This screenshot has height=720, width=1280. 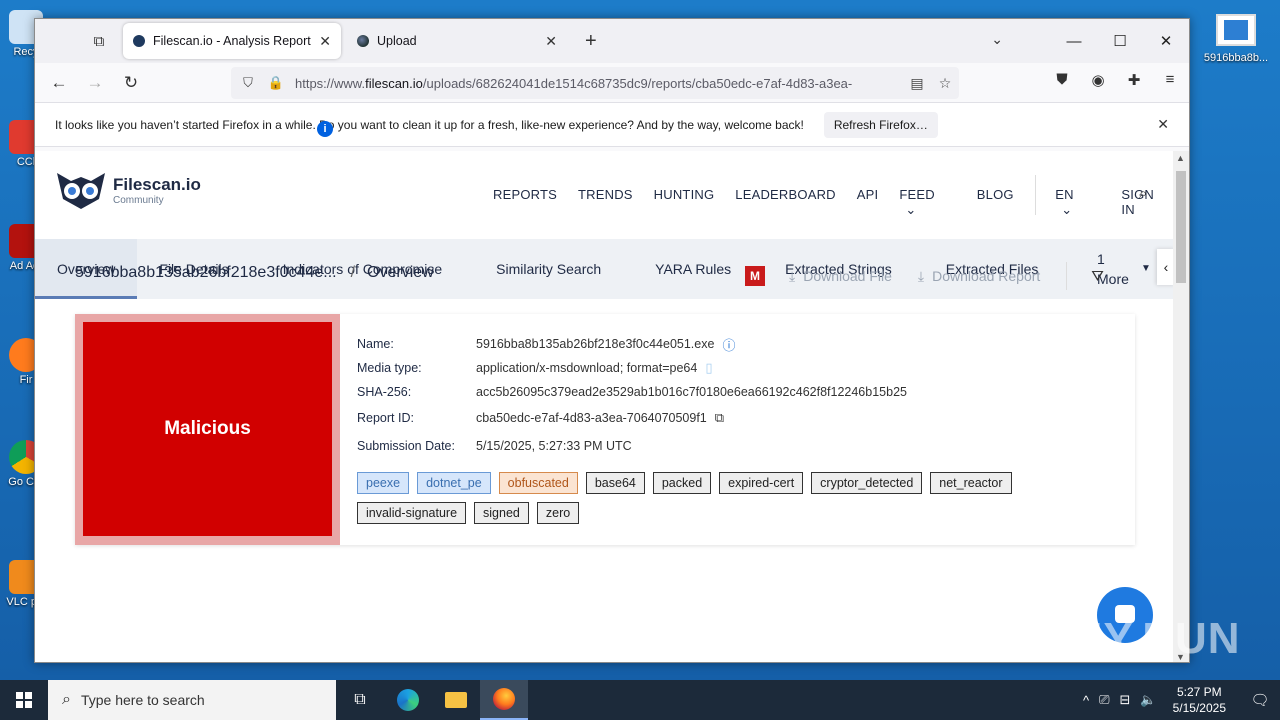 I want to click on url-prefix: https://www., so click(x=330, y=83).